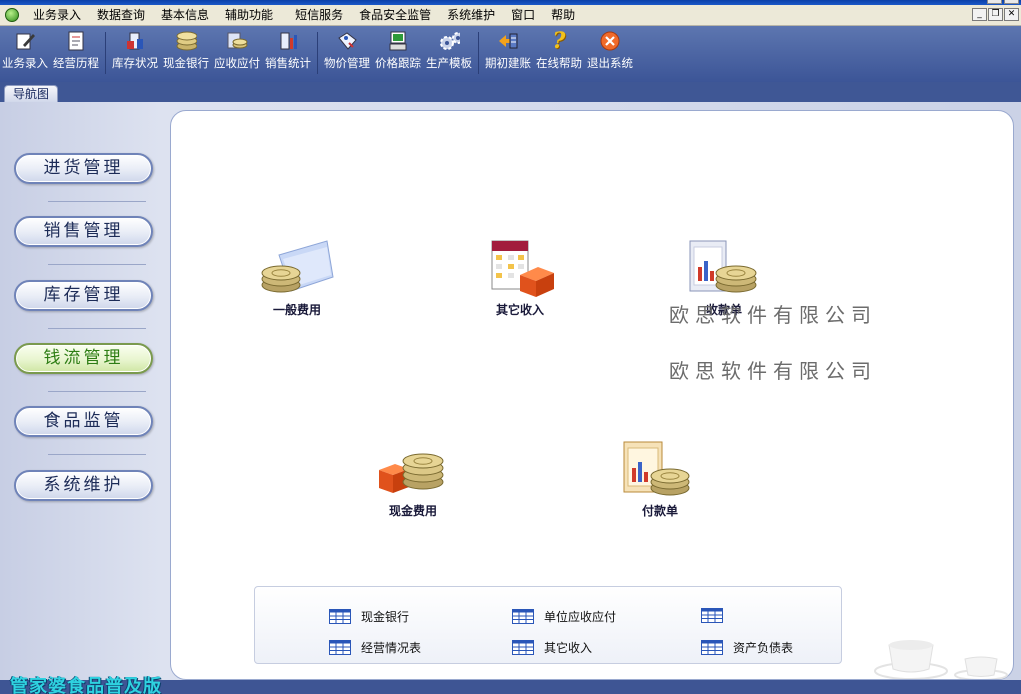  I want to click on report-shortcuts-panel: 现金银行 单位应收应付 经营情况表 其它收入 资产负债表, so click(548, 625).